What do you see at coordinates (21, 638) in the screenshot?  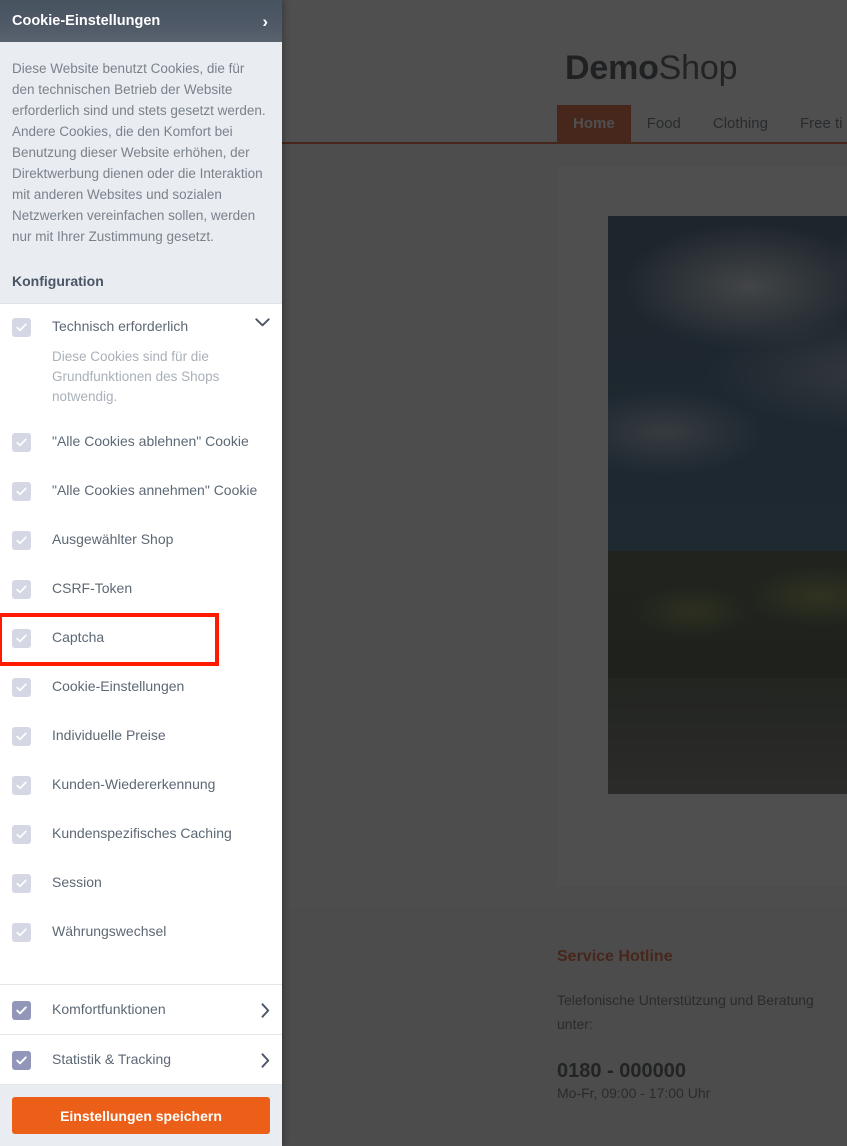 I see `checkbox-captcha` at bounding box center [21, 638].